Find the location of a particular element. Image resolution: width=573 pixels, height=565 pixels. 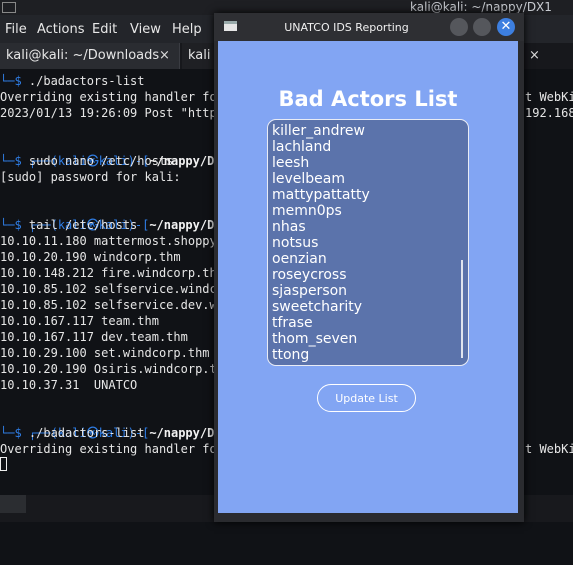

list-item: thom_seven is located at coordinates (314, 339).